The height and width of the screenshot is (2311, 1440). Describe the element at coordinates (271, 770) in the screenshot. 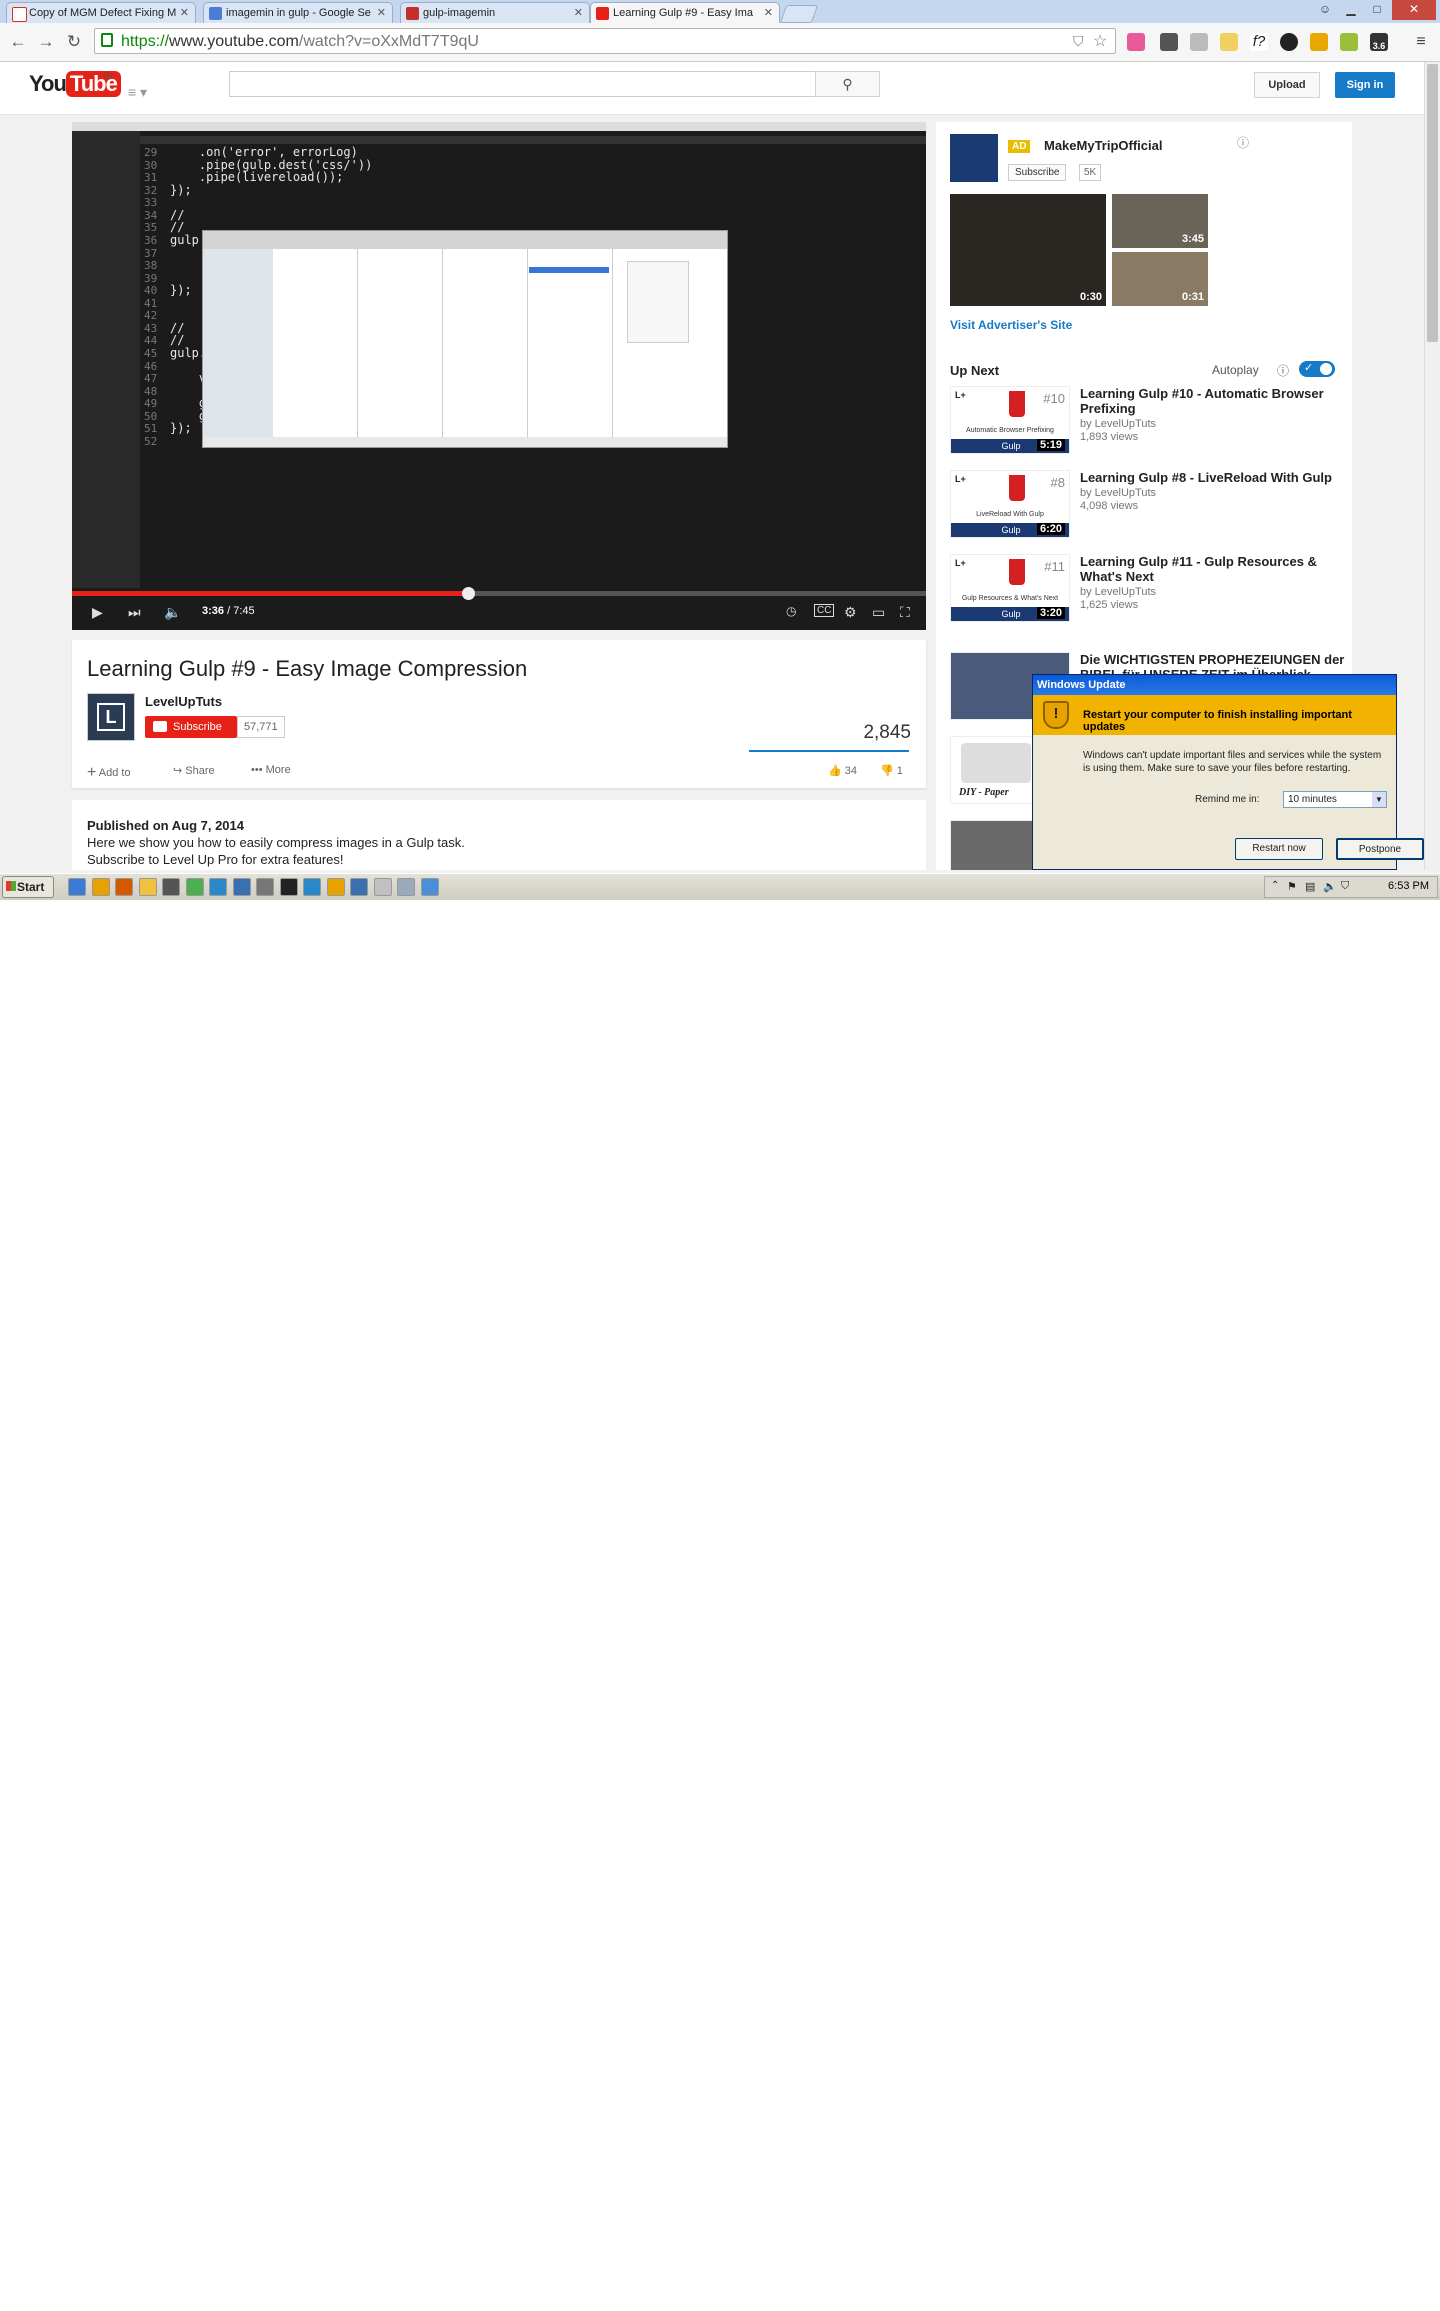

I see `more-button: ••• More` at that location.